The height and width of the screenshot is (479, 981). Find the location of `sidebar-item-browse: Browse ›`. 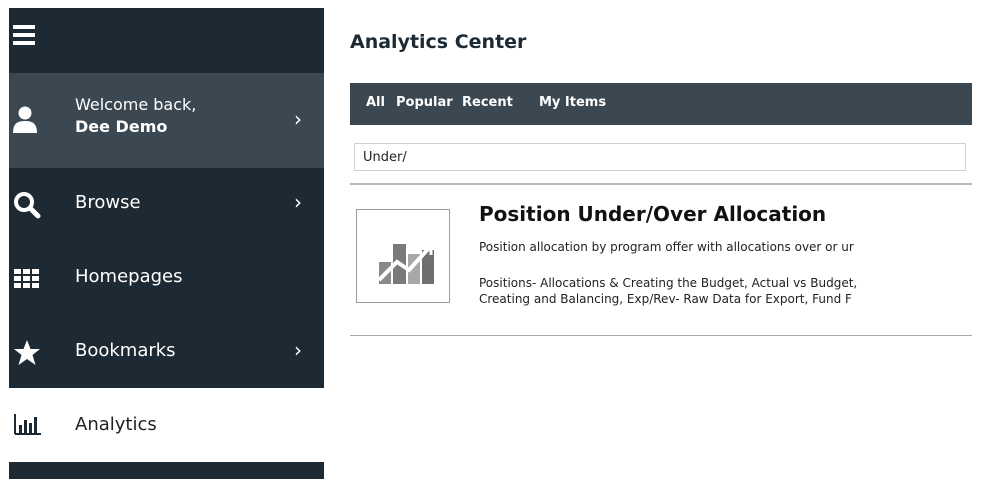

sidebar-item-browse: Browse › is located at coordinates (166, 204).